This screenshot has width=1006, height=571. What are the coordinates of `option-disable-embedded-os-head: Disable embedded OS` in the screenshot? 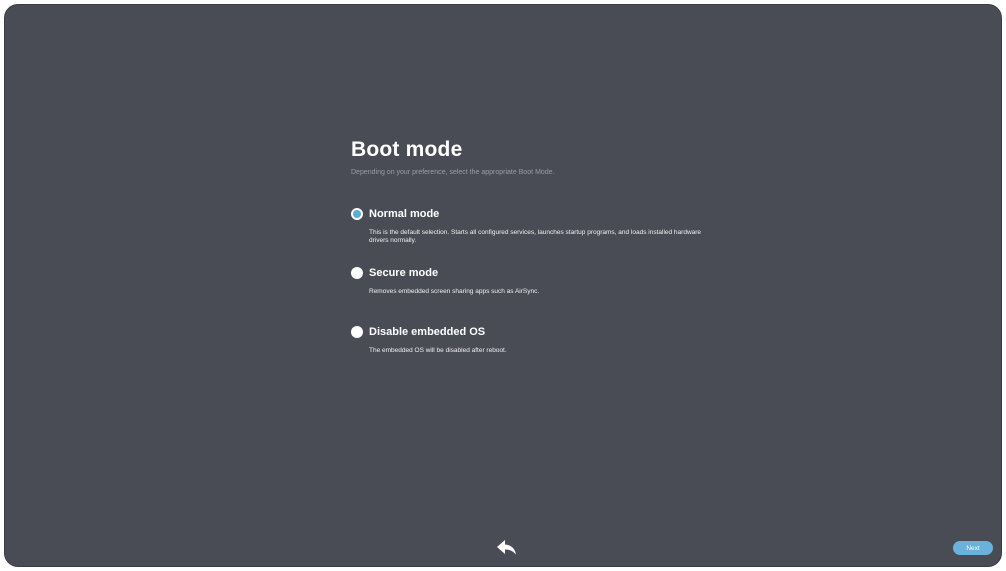 It's located at (531, 332).